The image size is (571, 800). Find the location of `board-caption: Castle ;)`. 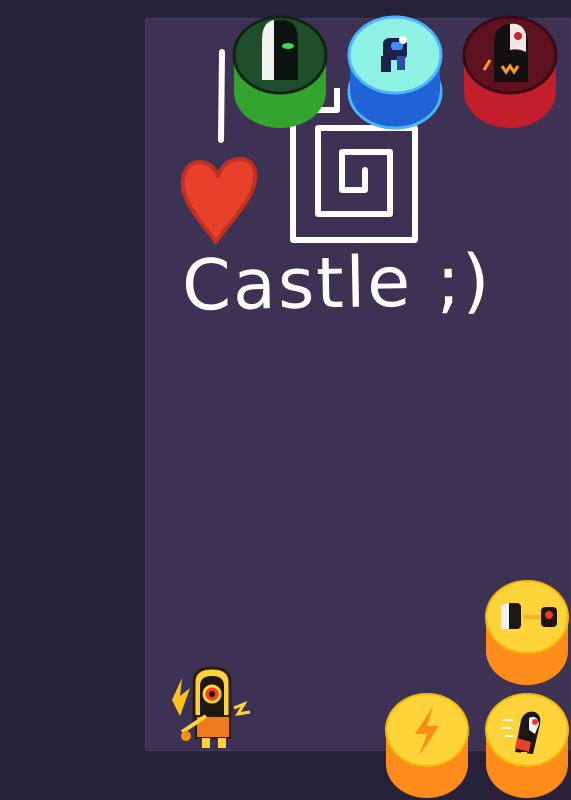

board-caption: Castle ;) is located at coordinates (337, 283).